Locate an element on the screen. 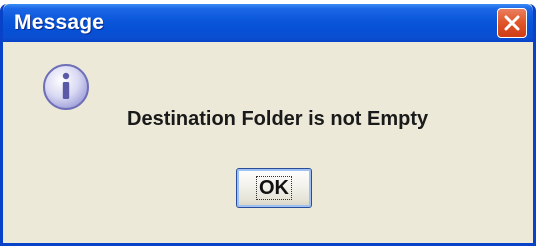 The height and width of the screenshot is (248, 536). close-icon is located at coordinates (512, 23).